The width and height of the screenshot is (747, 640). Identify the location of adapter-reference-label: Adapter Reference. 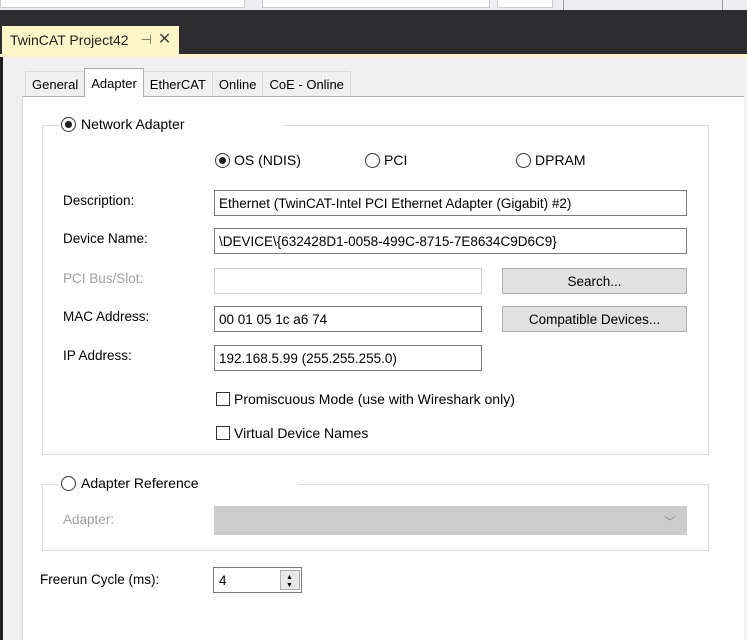
(140, 483).